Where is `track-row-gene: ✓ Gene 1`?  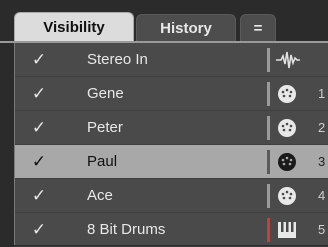 track-row-gene: ✓ Gene 1 is located at coordinates (171, 94).